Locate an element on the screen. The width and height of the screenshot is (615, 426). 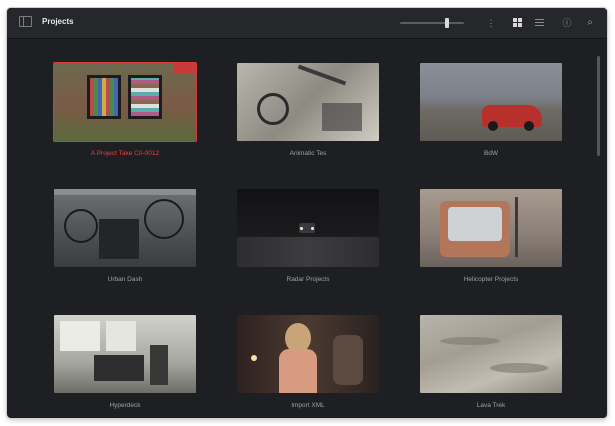
grid-view-icon is located at coordinates (517, 22).